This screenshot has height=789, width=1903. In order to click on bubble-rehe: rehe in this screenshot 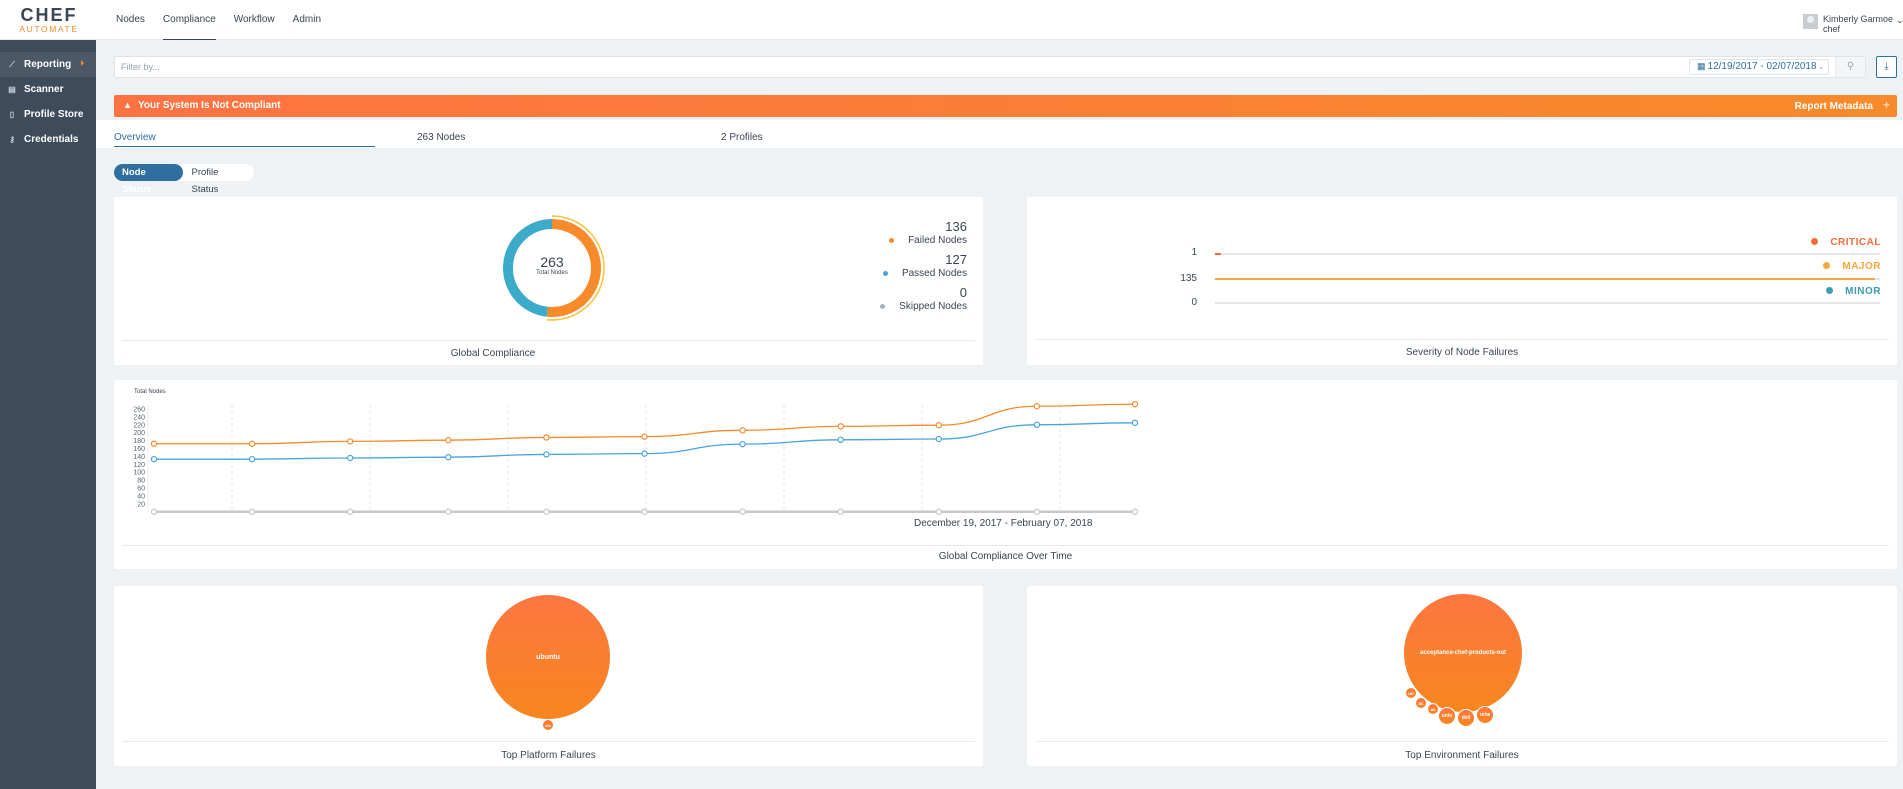, I will do `click(1485, 715)`.